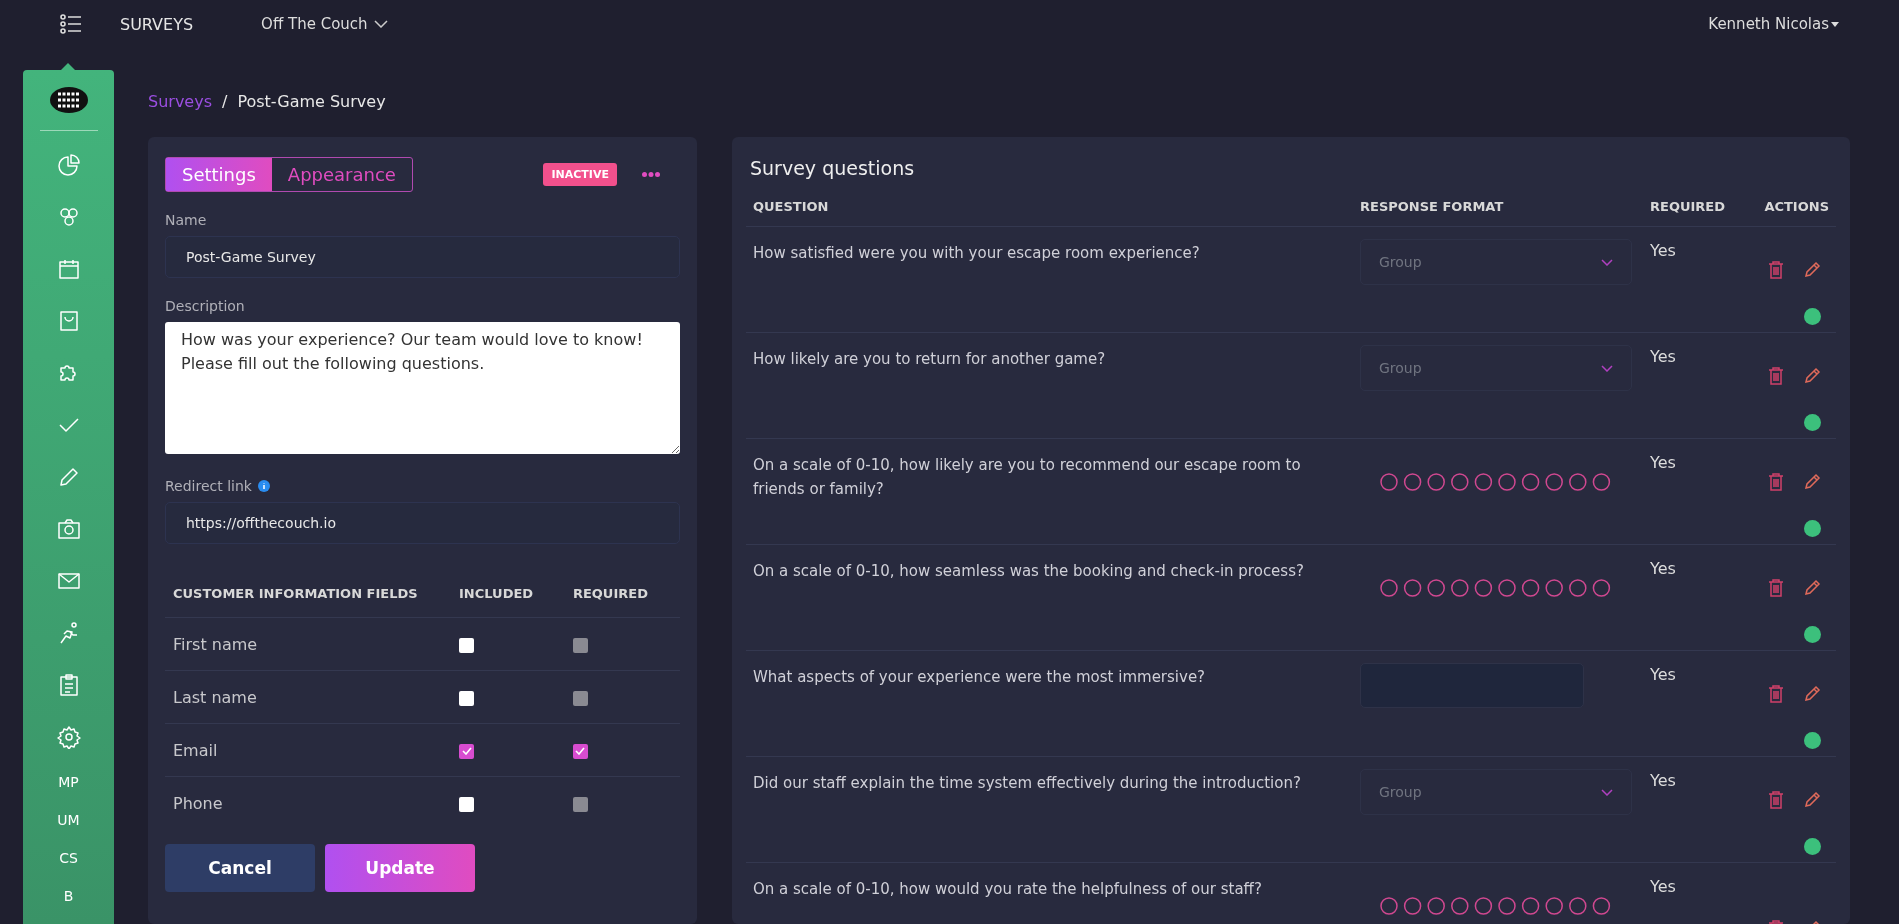  Describe the element at coordinates (205, 306) in the screenshot. I see `field-label: Description` at that location.